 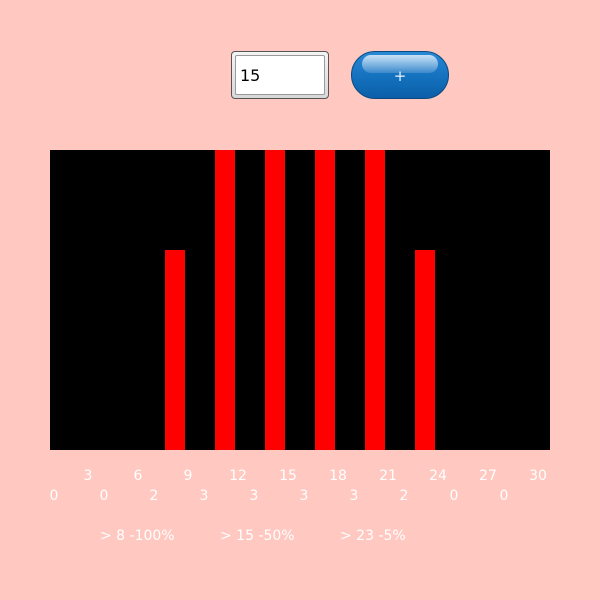 What do you see at coordinates (373, 536) in the screenshot?
I see `threshold-label-23: > 23 -5%` at bounding box center [373, 536].